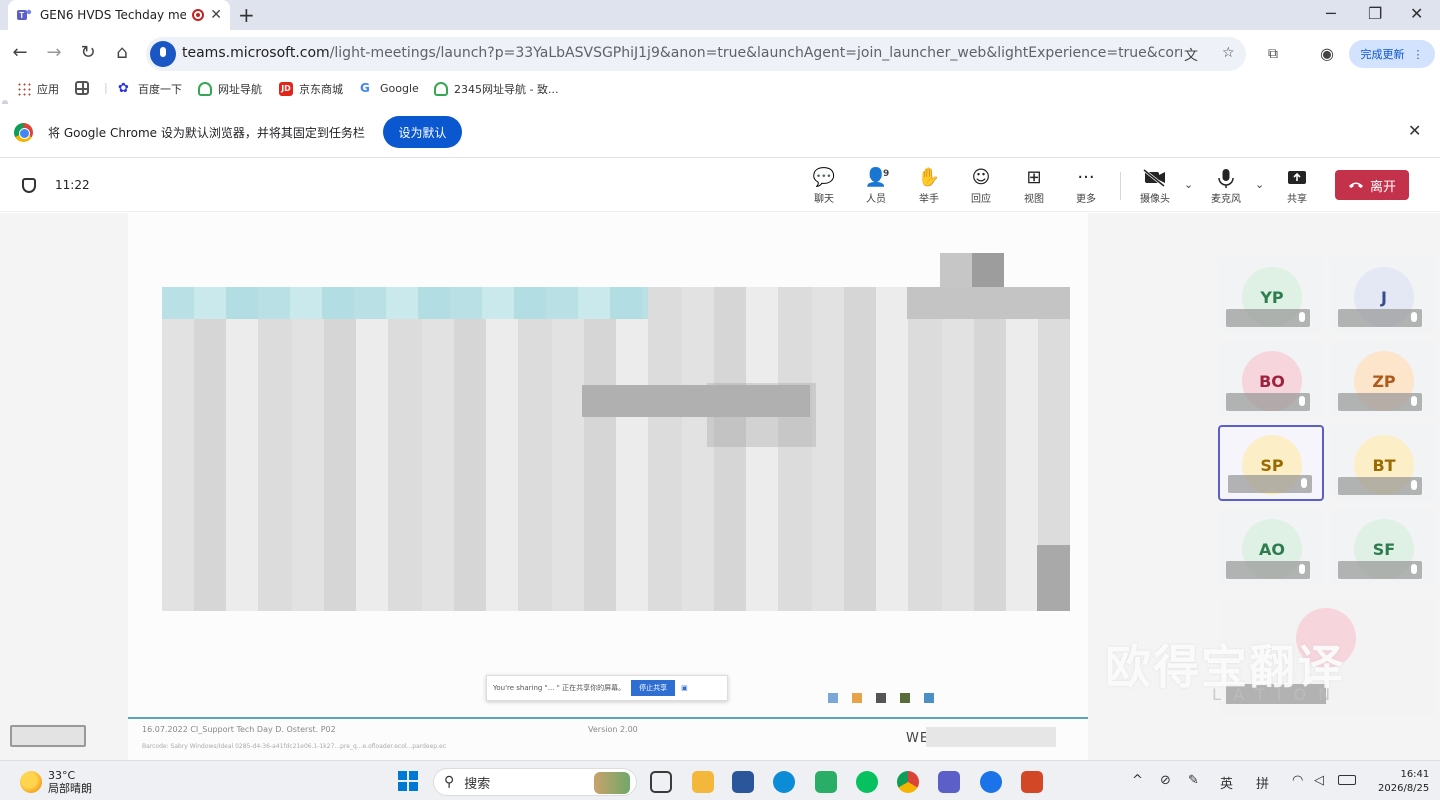 Image resolution: width=1440 pixels, height=800 pixels. I want to click on more-button: ··· 更多, so click(1086, 185).